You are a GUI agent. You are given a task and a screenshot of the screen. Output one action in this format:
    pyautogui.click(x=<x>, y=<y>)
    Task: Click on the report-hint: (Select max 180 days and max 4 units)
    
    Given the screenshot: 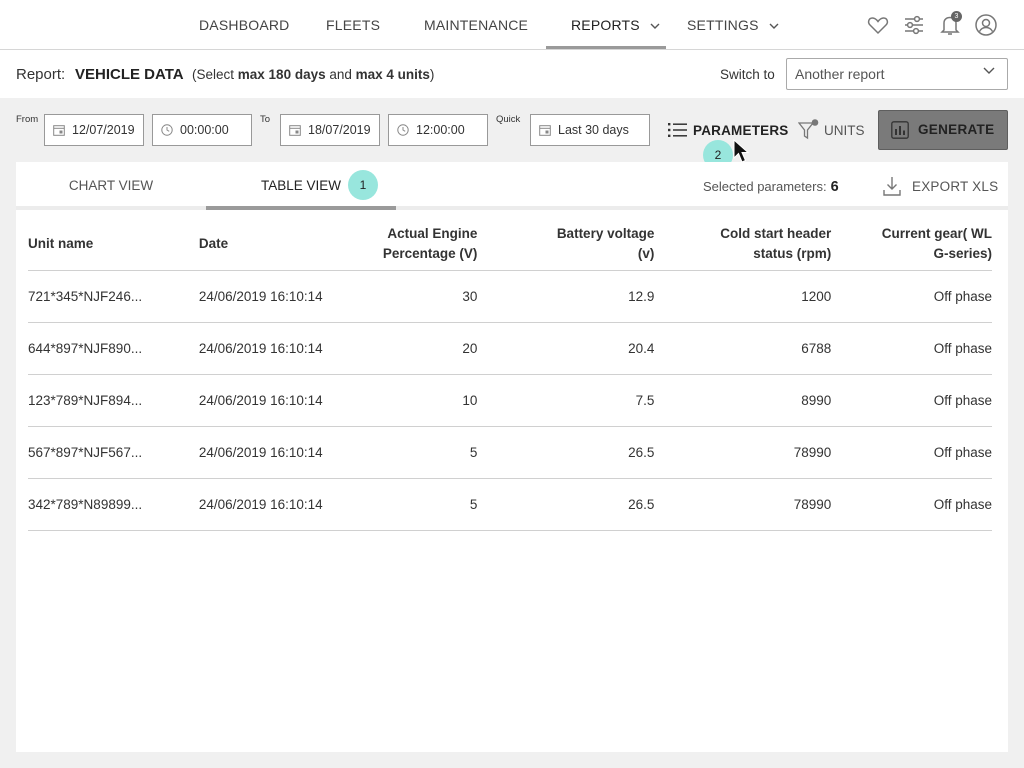 What is the action you would take?
    pyautogui.click(x=313, y=74)
    